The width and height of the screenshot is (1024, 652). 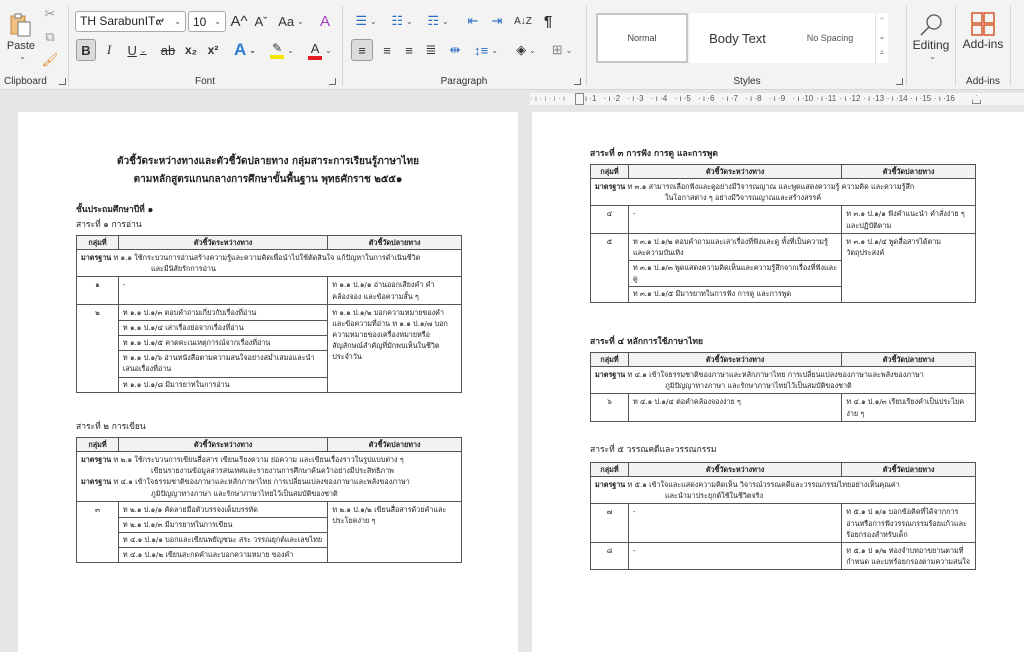 I want to click on align-right-button: ≡, so click(x=409, y=50).